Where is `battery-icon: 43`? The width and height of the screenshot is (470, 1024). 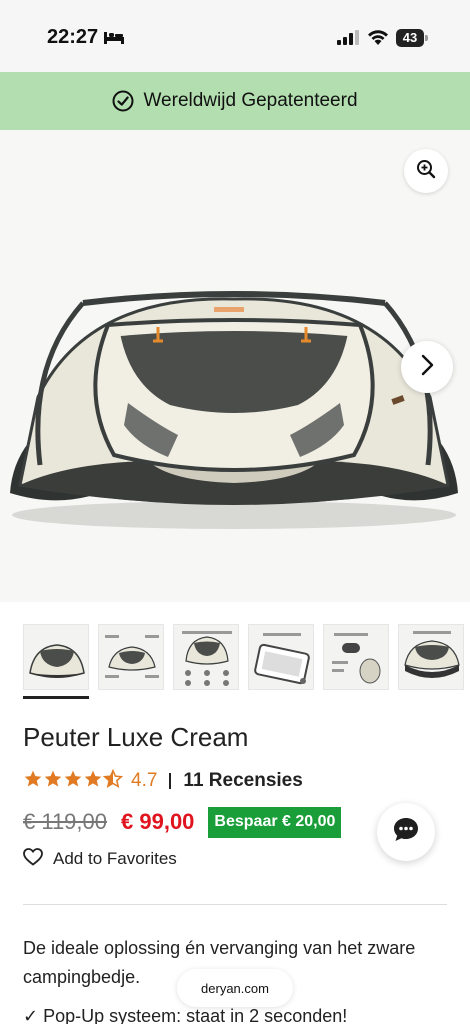 battery-icon: 43 is located at coordinates (412, 38).